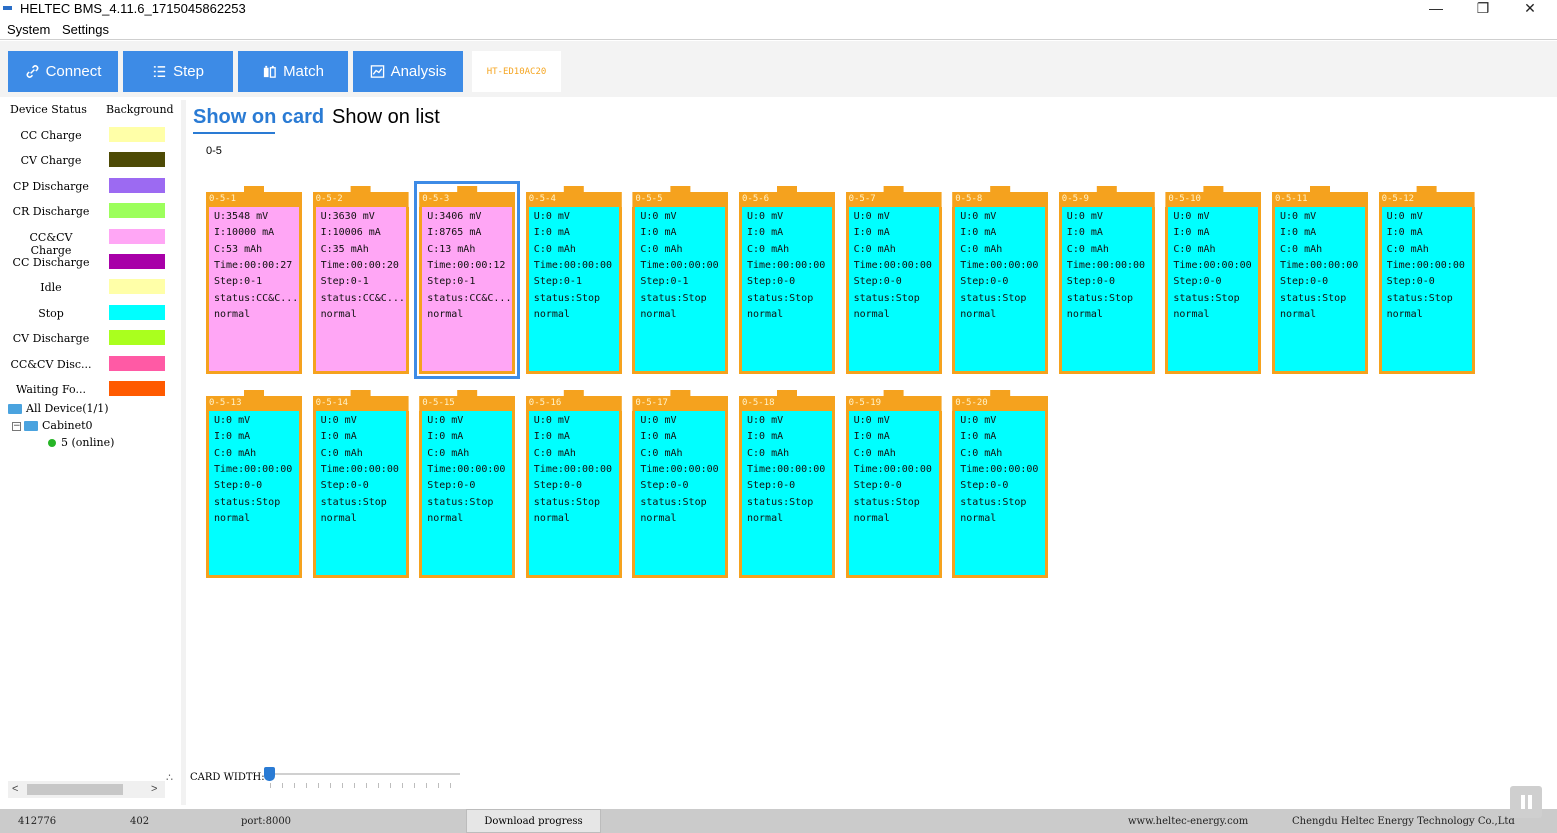  I want to click on analysis-button: Analysis, so click(408, 71).